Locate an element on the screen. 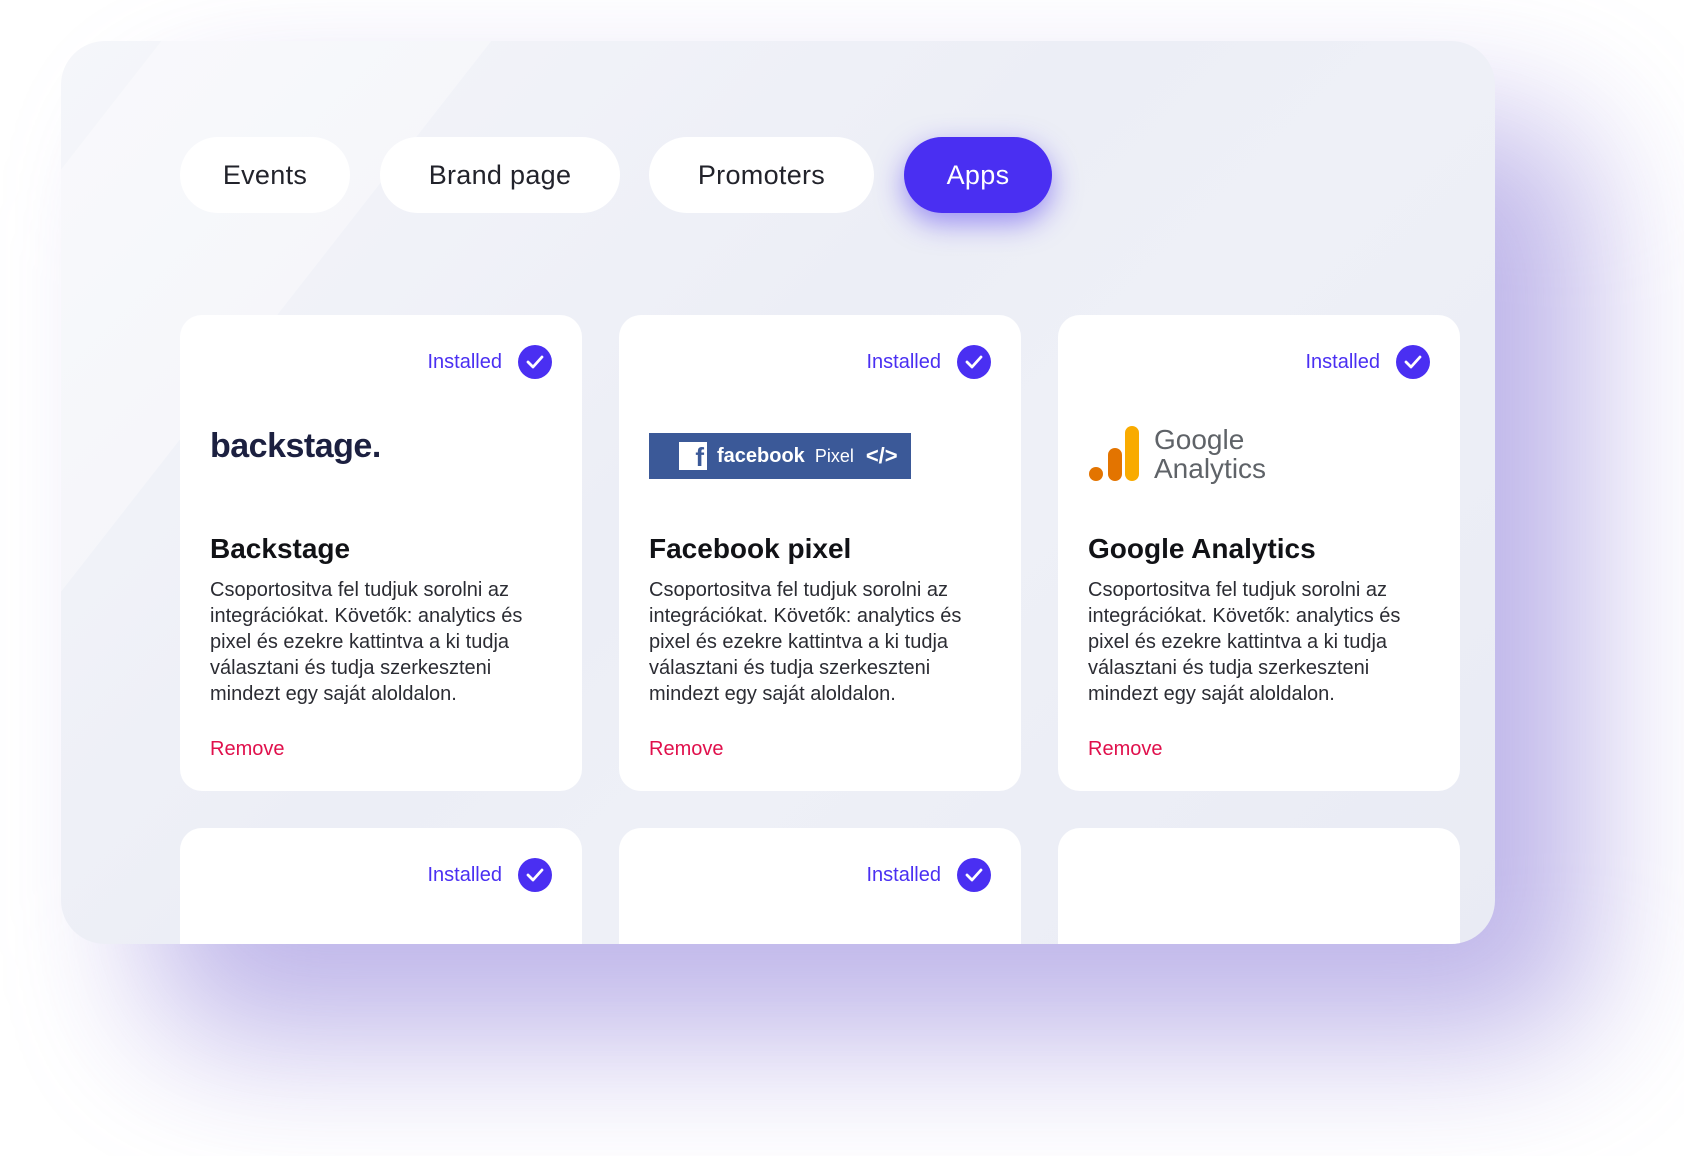 Image resolution: width=1684 pixels, height=1156 pixels. tab-brand-page: Brand page is located at coordinates (500, 175).